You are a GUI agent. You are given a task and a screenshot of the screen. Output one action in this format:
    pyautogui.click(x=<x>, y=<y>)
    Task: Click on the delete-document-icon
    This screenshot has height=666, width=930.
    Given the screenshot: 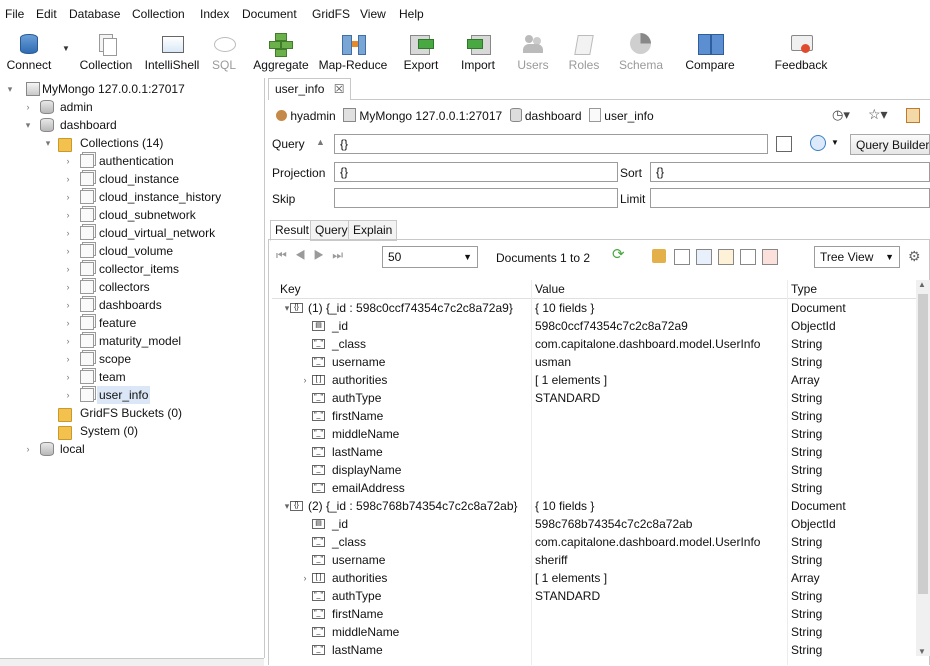 What is the action you would take?
    pyautogui.click(x=770, y=257)
    